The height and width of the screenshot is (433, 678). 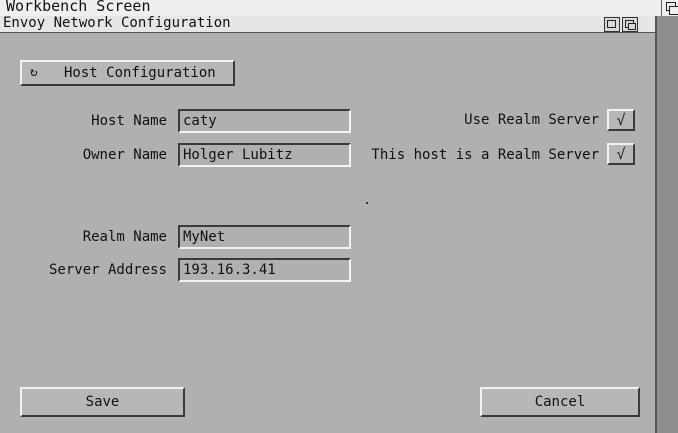 What do you see at coordinates (531, 120) in the screenshot?
I see `use-realm-server-label: Use Realm Server` at bounding box center [531, 120].